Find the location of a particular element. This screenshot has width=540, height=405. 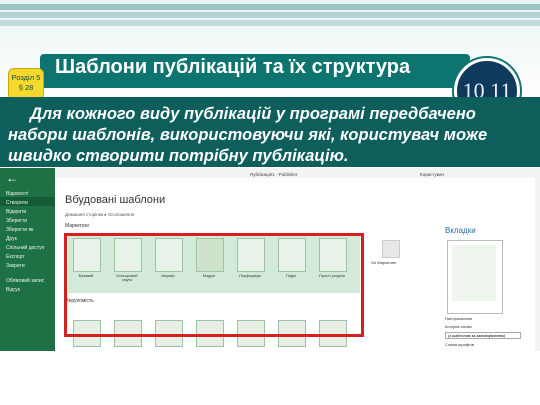

preview-title: Вкладки is located at coordinates (460, 230).